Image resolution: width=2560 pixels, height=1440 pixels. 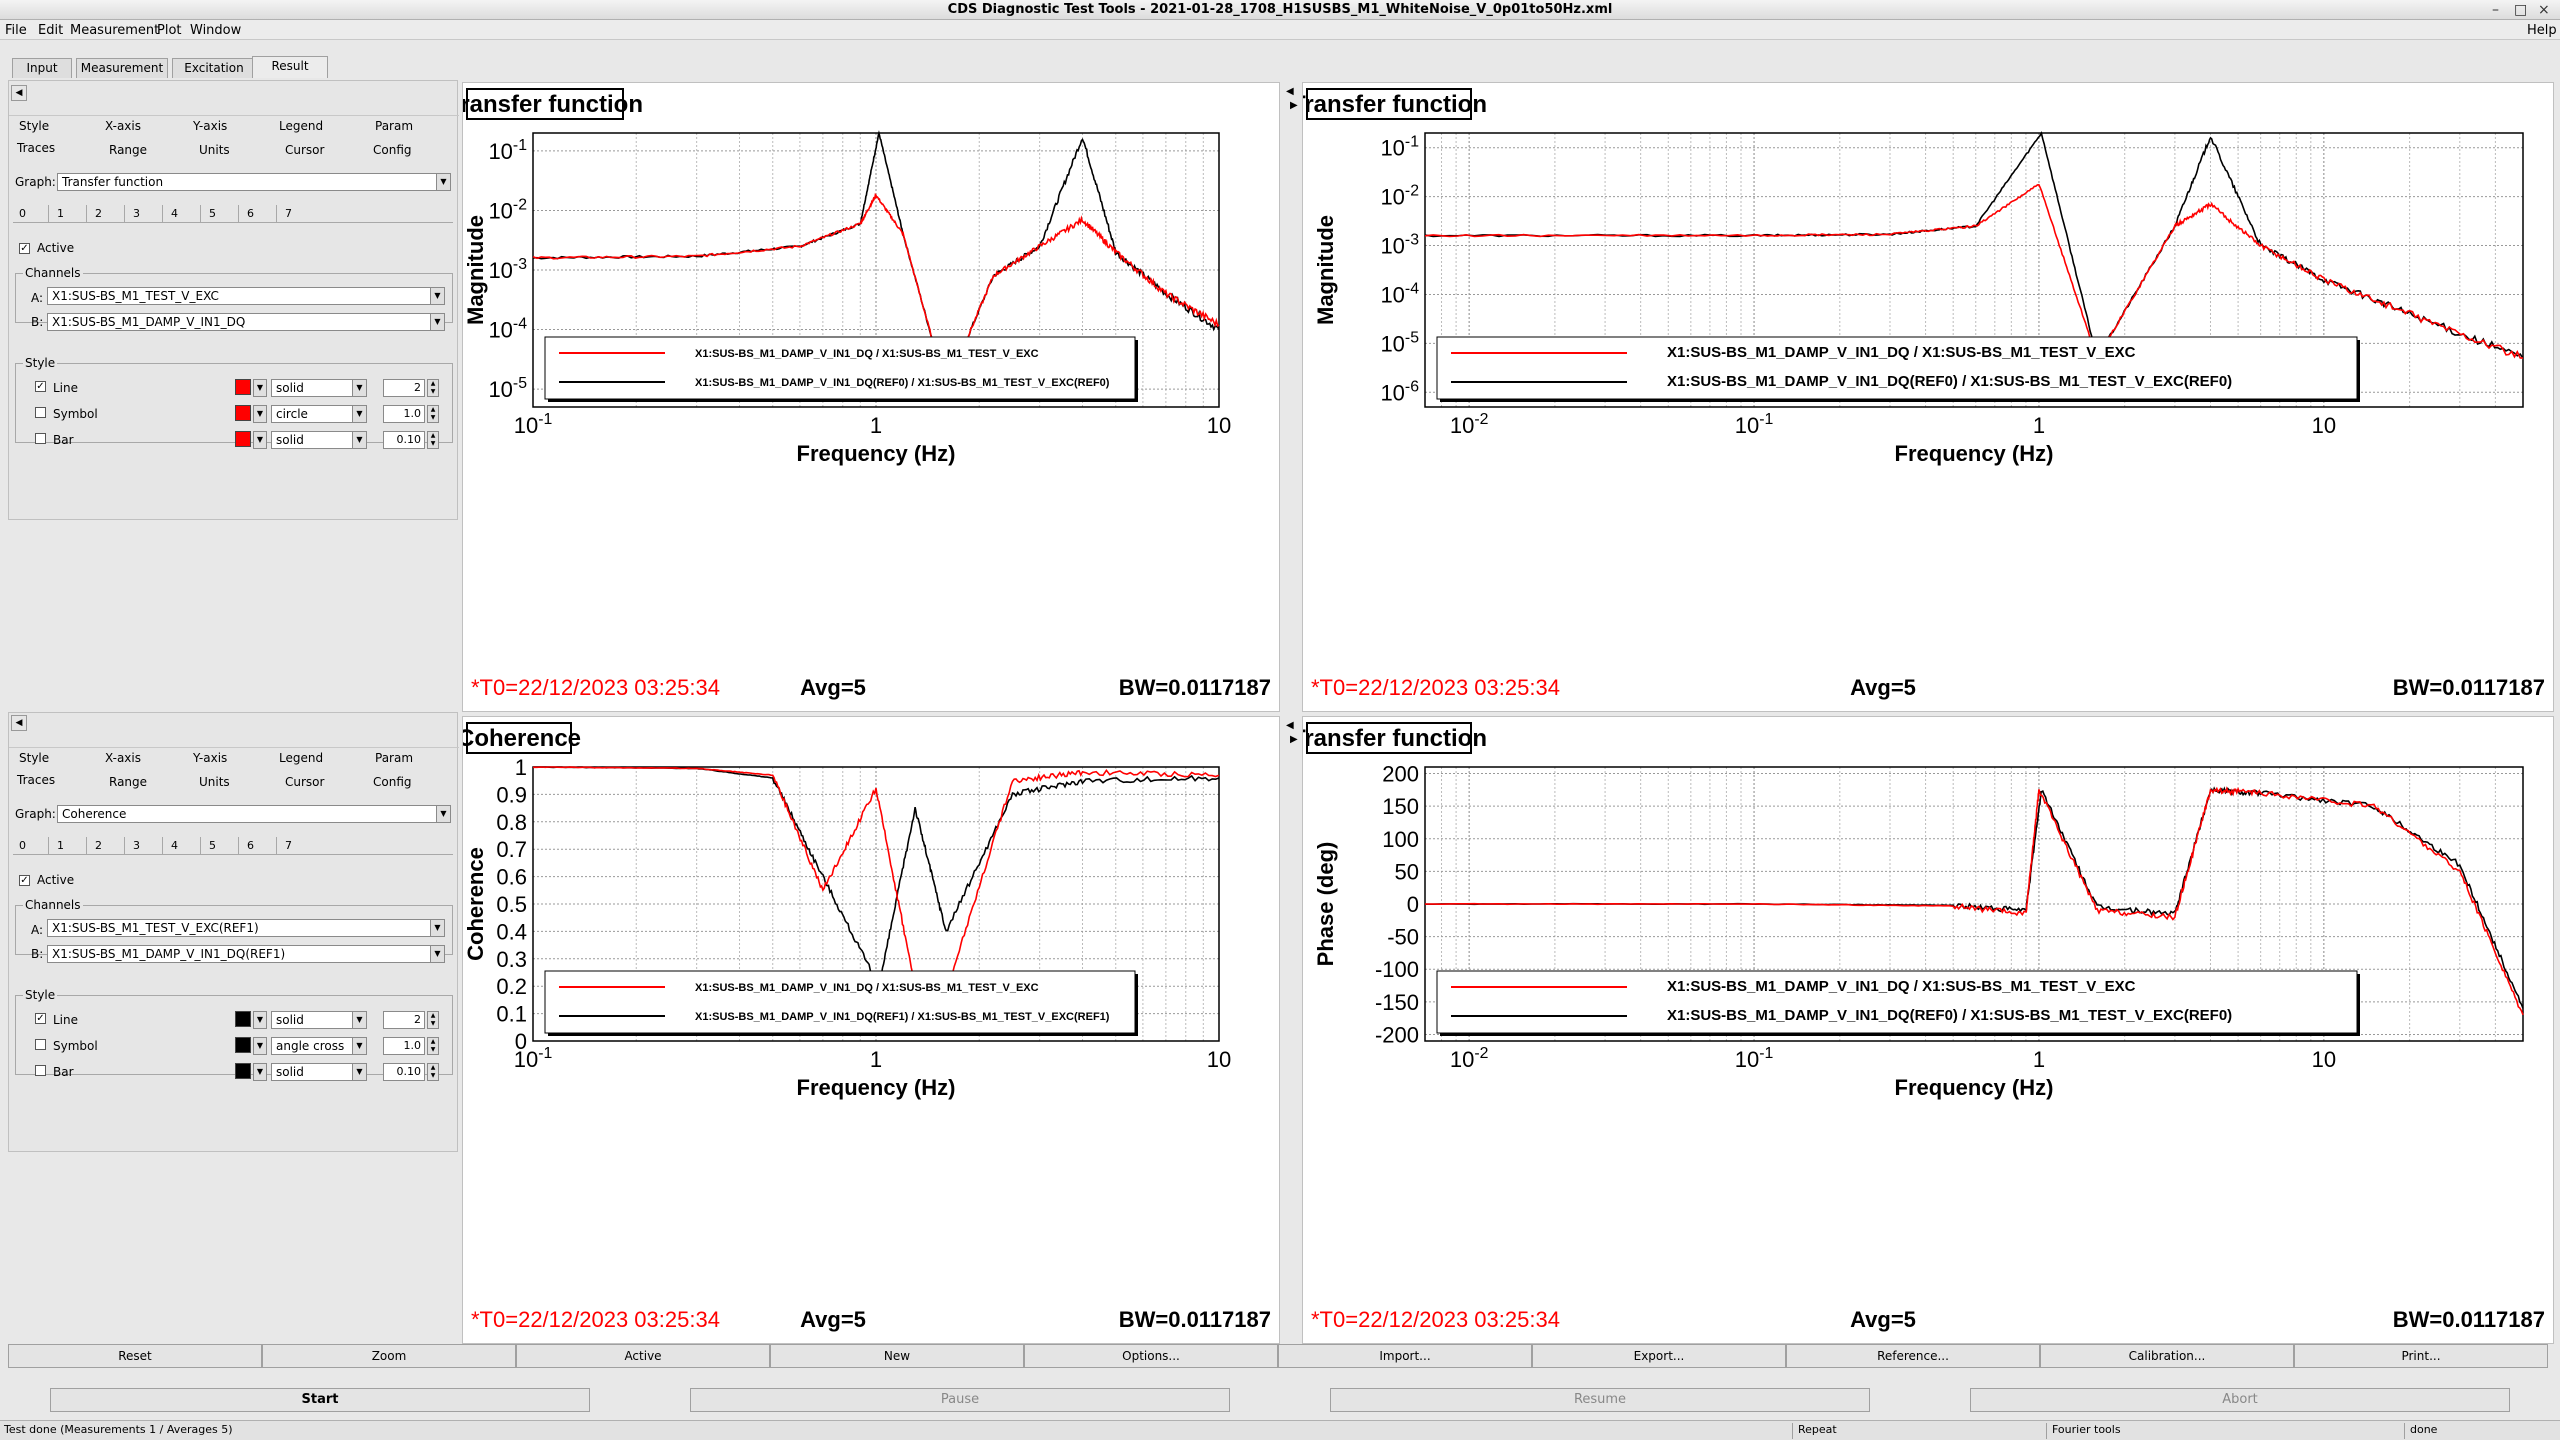 What do you see at coordinates (404, 414) in the screenshot?
I see `symbol-size-spinner: 1.0` at bounding box center [404, 414].